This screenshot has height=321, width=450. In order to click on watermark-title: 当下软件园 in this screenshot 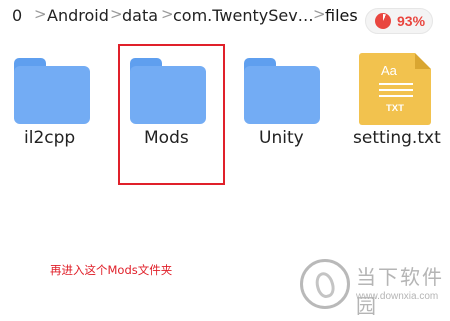, I will do `click(400, 291)`.